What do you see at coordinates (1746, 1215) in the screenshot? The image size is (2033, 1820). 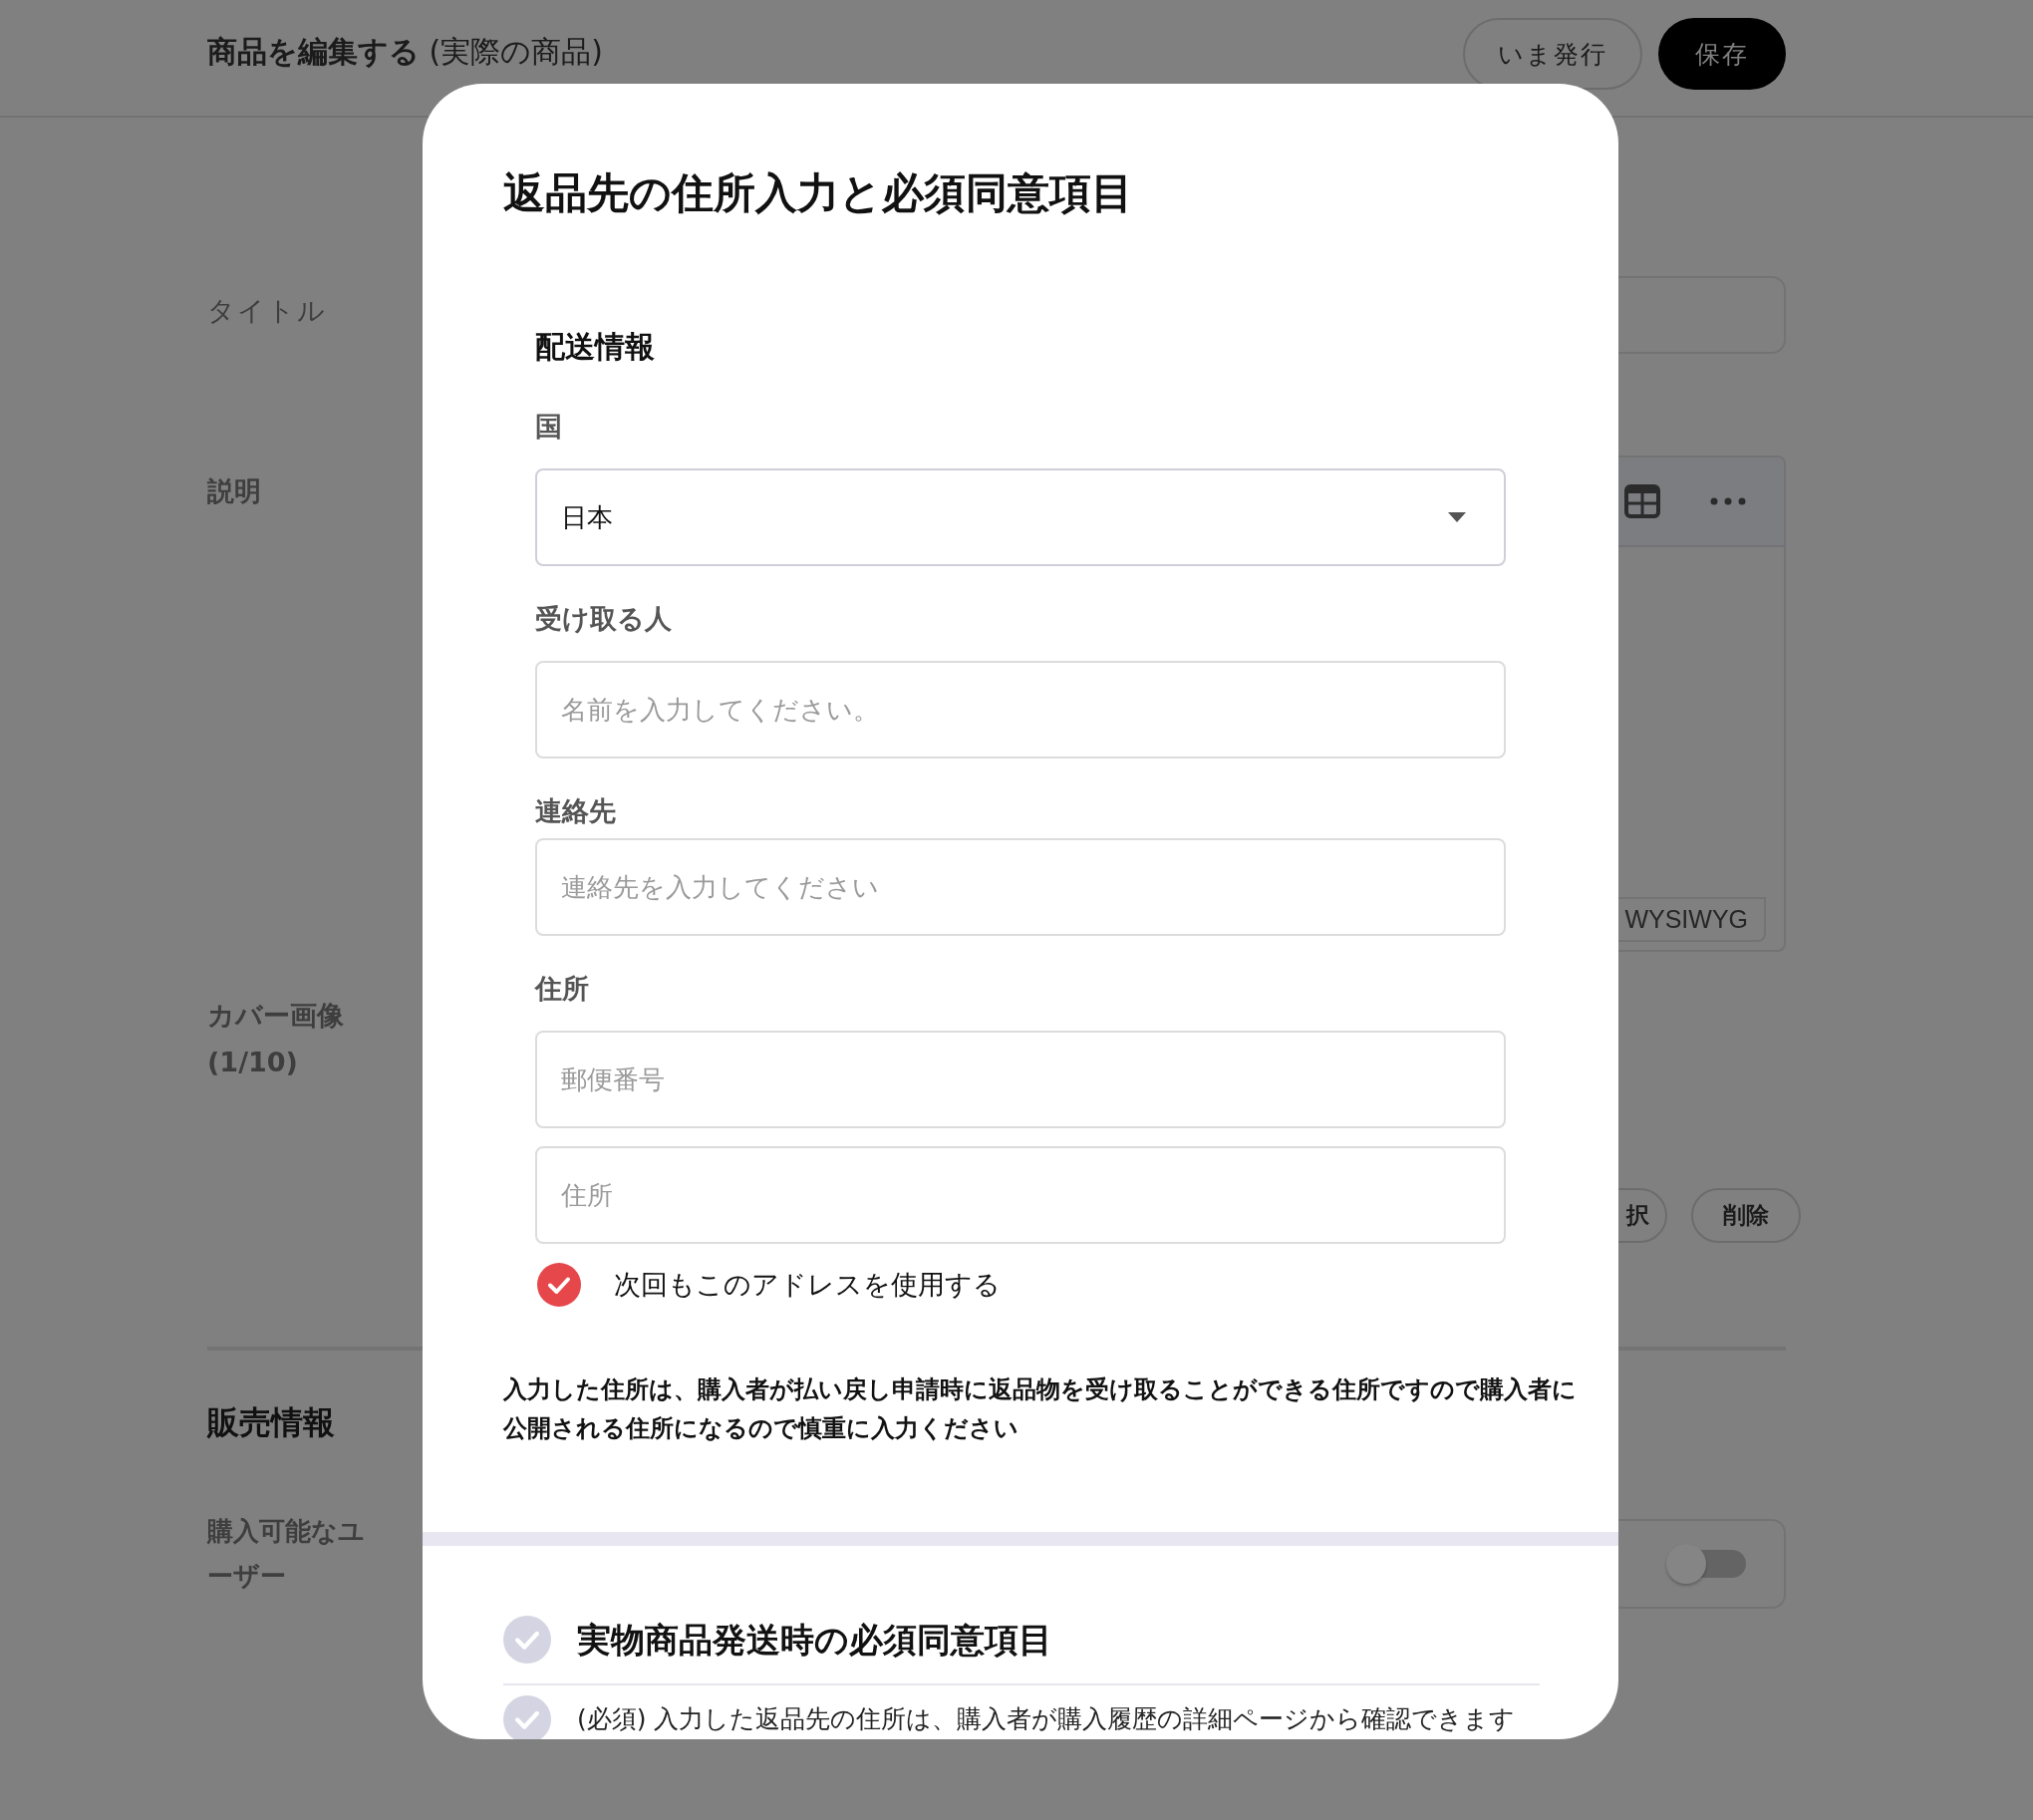 I see `delete-button: 削除` at bounding box center [1746, 1215].